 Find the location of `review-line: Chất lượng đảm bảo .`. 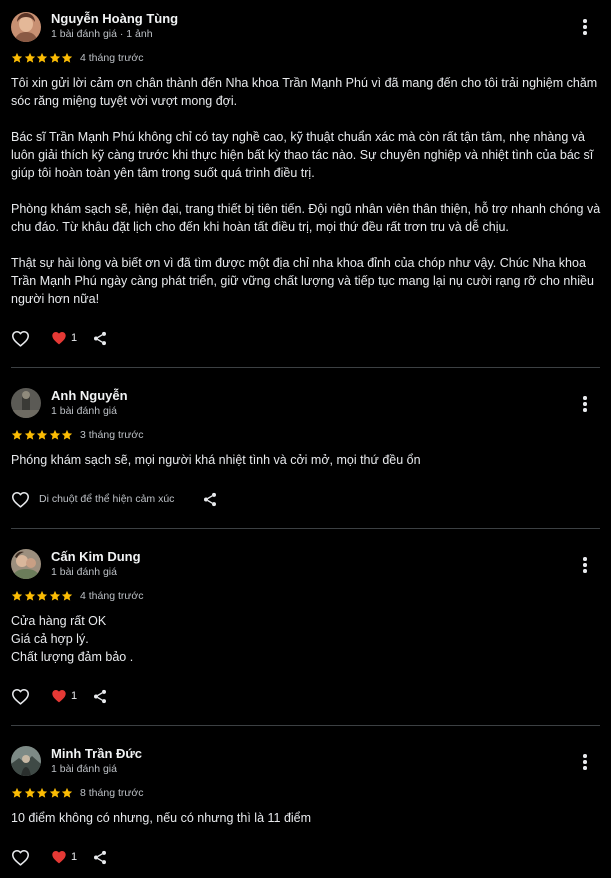

review-line: Chất lượng đảm bảo . is located at coordinates (72, 657).